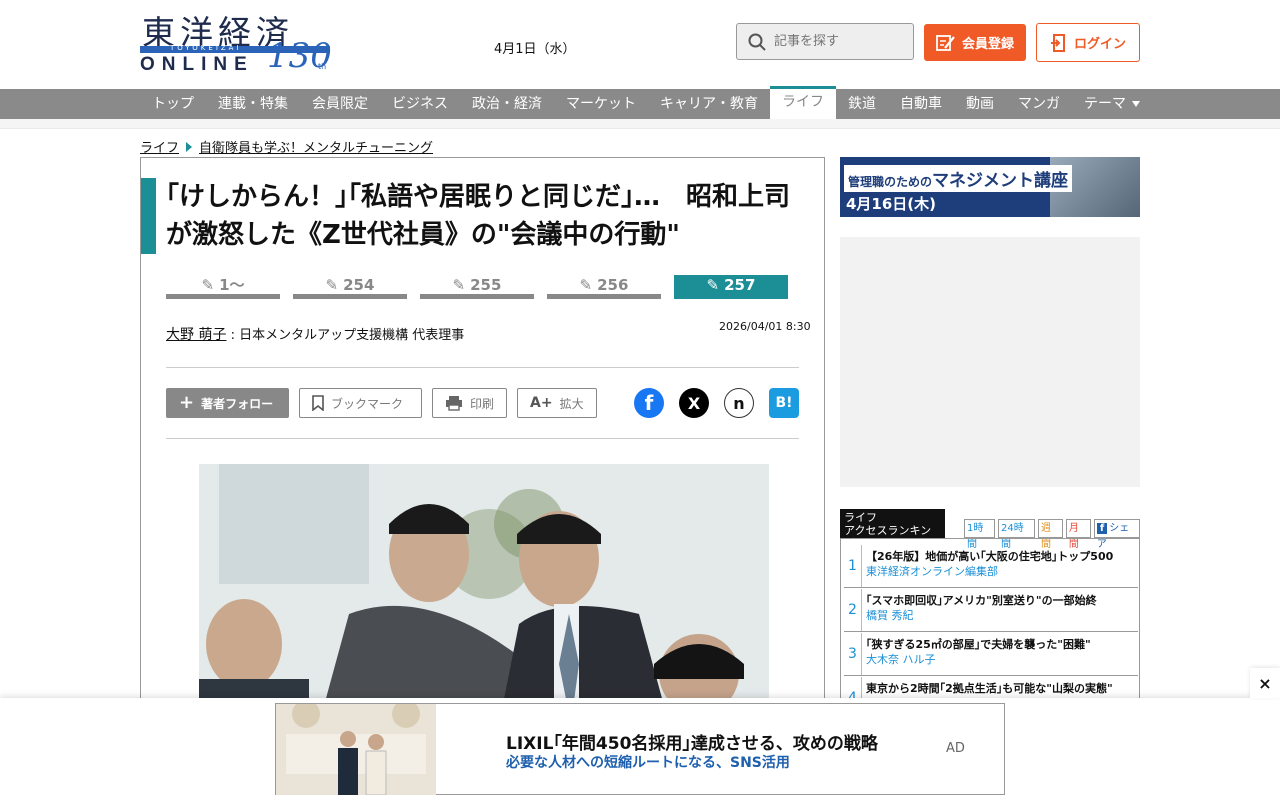  I want to click on follow-author-button: + 著者フォロー, so click(227, 403).